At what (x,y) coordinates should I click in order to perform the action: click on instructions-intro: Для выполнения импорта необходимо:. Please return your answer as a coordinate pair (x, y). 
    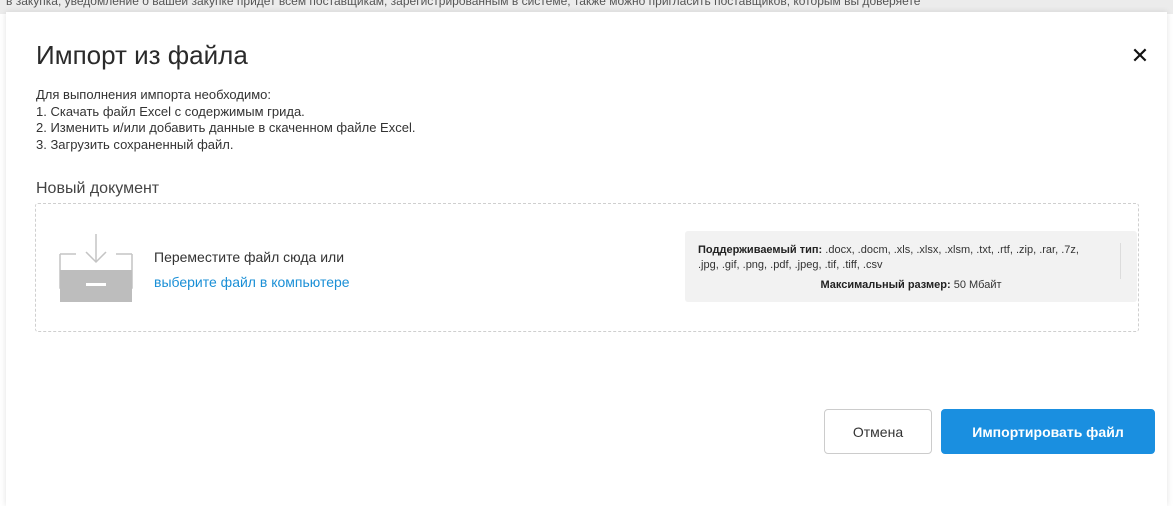
    Looking at the image, I should click on (154, 94).